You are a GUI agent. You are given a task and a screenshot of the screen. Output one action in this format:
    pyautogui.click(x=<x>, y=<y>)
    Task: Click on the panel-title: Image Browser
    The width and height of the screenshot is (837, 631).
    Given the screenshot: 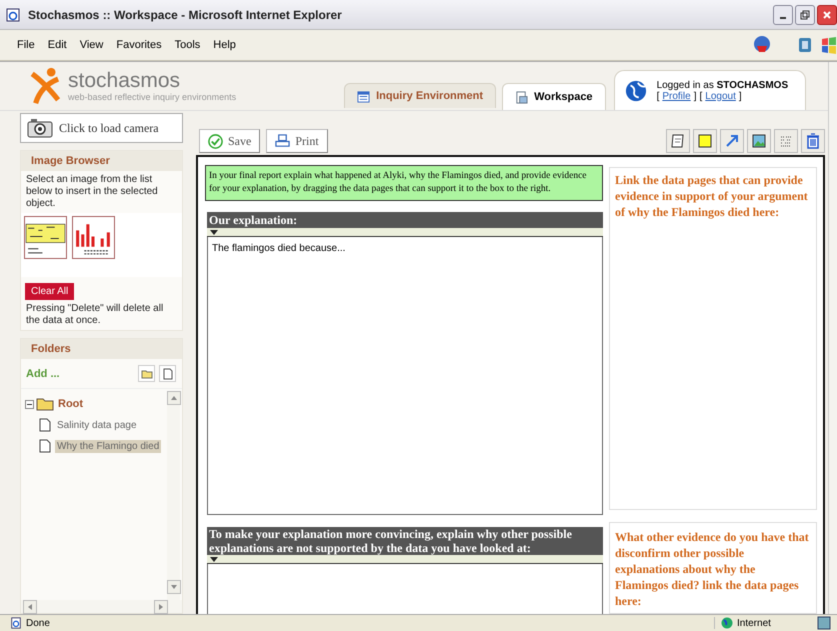 What is the action you would take?
    pyautogui.click(x=101, y=161)
    